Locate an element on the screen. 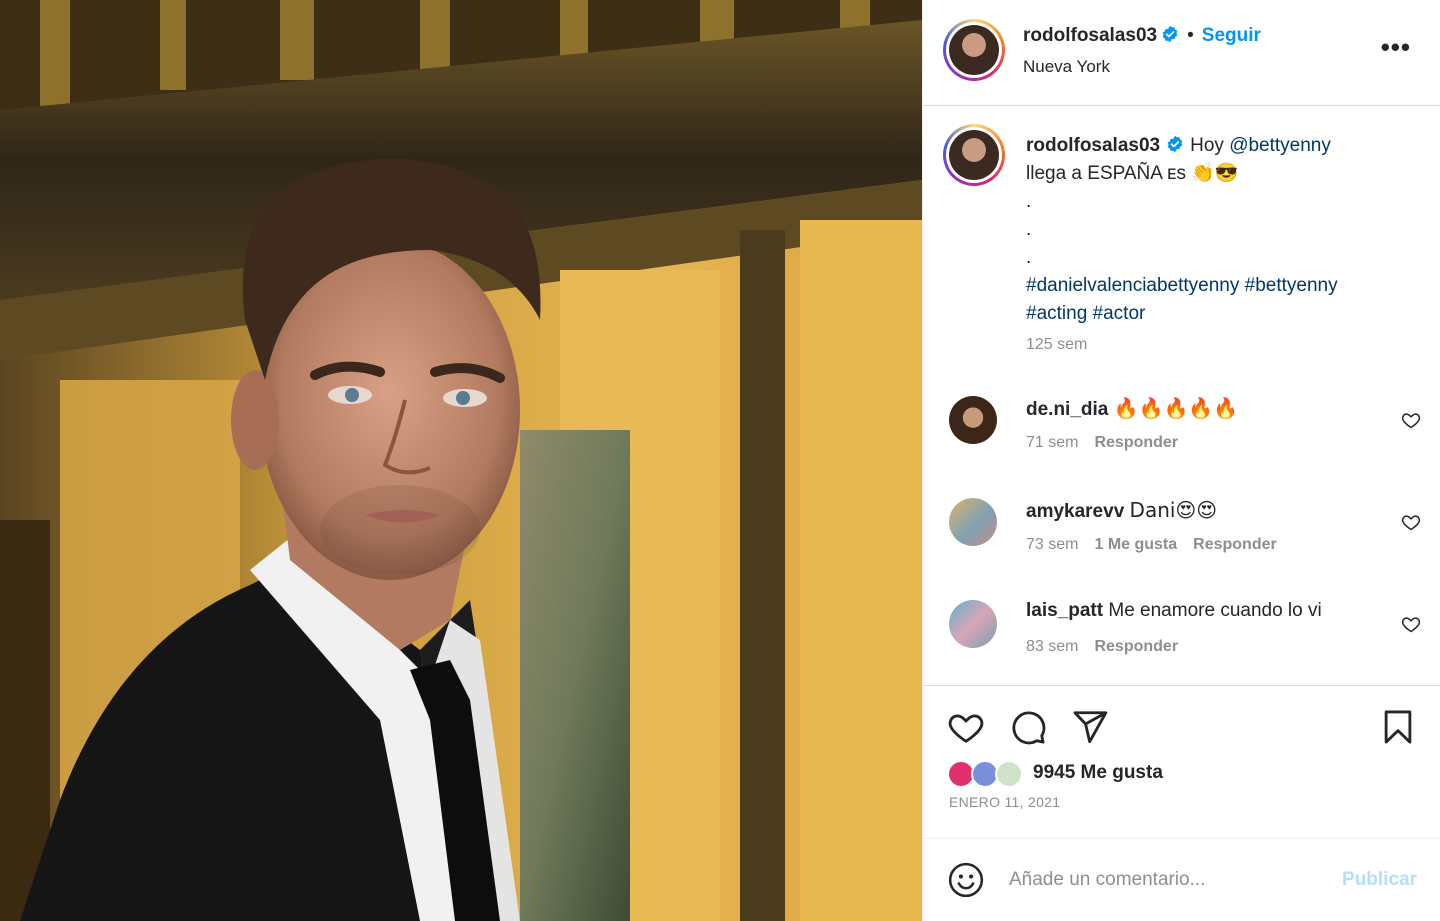 The height and width of the screenshot is (921, 1440). emoji-smile-icon is located at coordinates (966, 880).